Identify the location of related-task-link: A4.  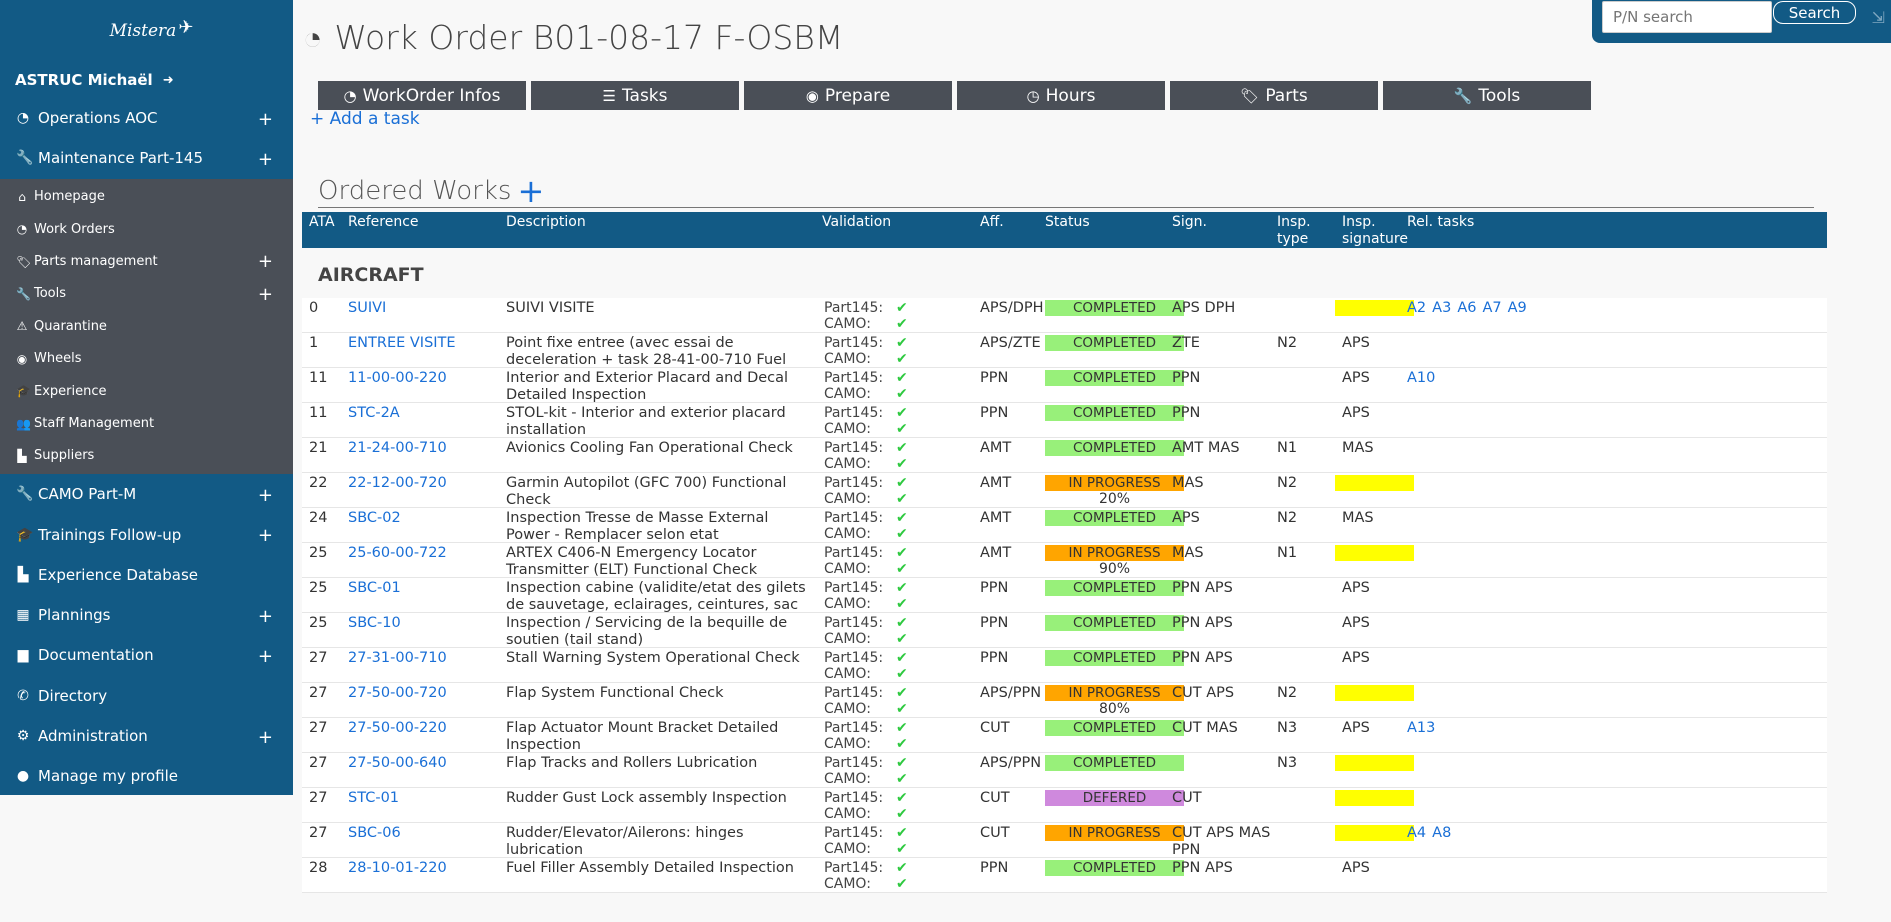
(1416, 833).